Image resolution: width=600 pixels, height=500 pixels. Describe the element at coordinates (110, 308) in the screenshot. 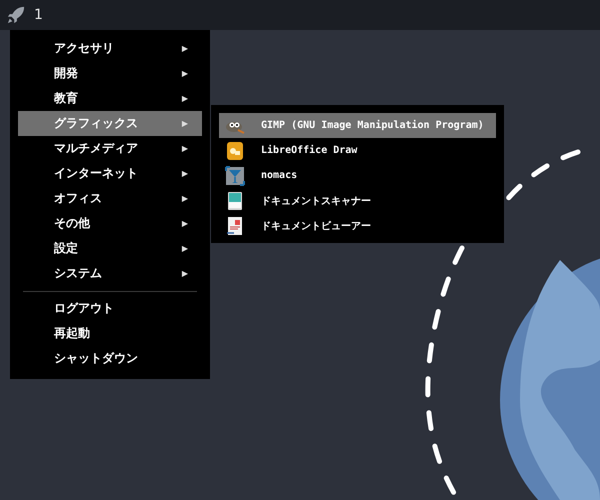

I see `menu-item: ログアウト` at that location.